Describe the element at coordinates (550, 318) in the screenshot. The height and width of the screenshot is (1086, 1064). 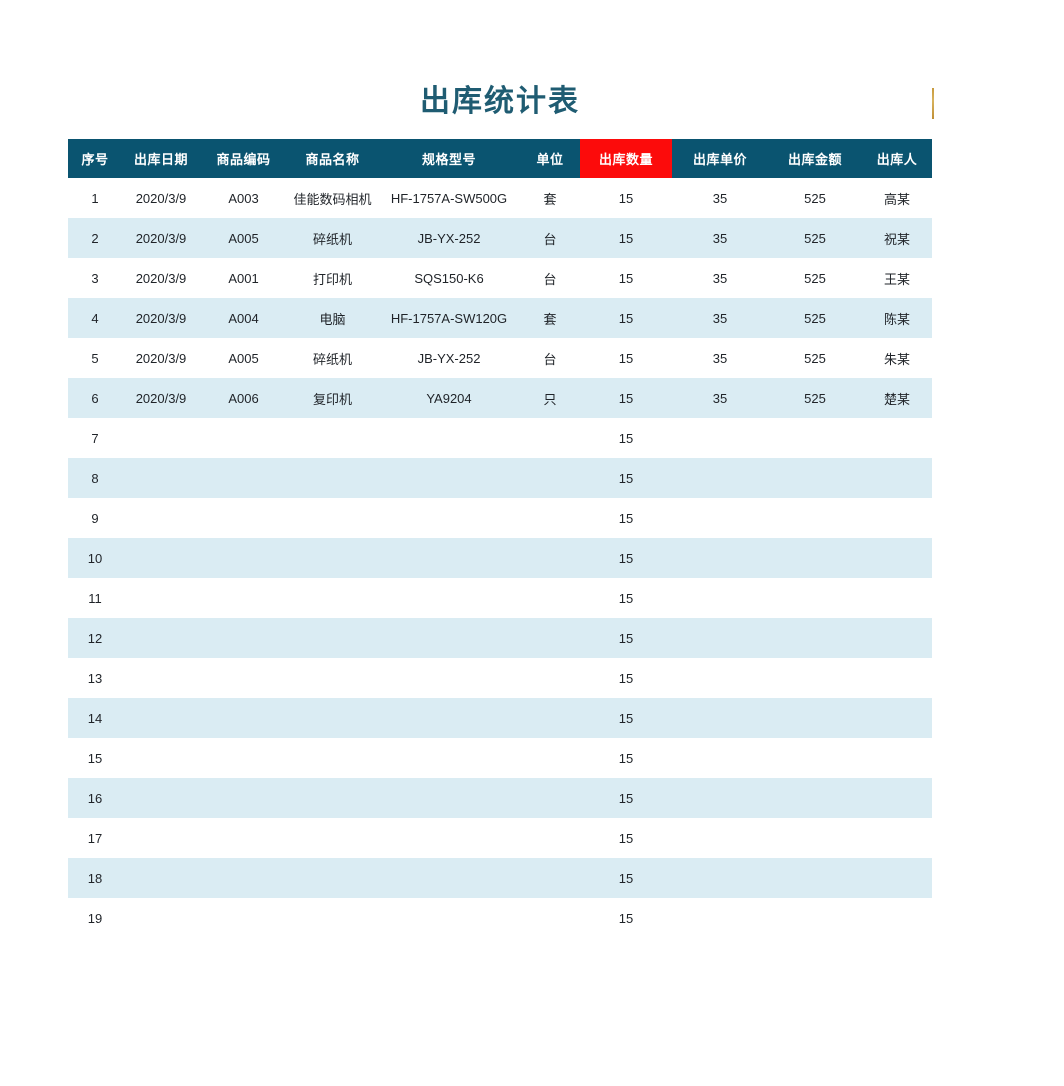
I see `cell-unit: 套` at that location.